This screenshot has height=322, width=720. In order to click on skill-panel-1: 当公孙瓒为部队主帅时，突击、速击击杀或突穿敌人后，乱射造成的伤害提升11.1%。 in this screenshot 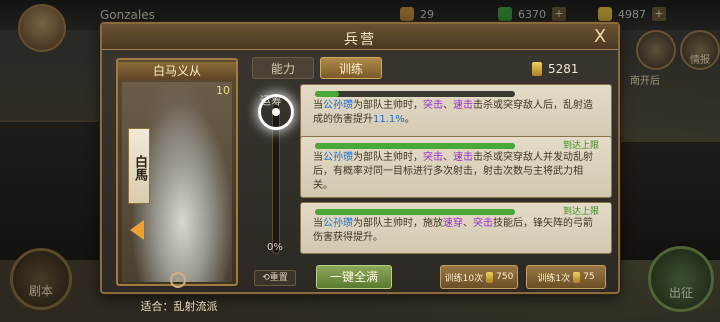, I will do `click(456, 114)`.